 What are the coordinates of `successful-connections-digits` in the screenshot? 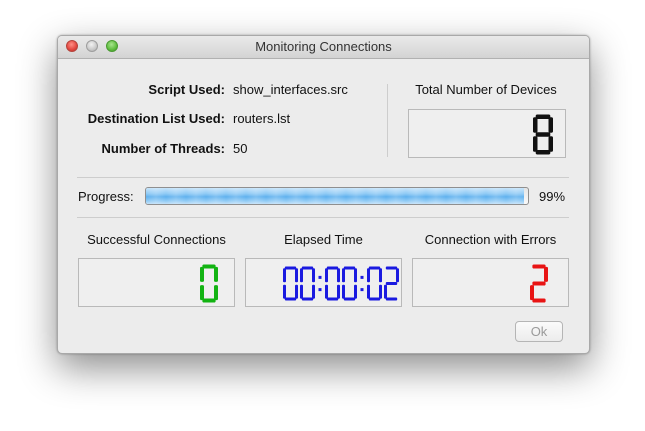 It's located at (209, 283).